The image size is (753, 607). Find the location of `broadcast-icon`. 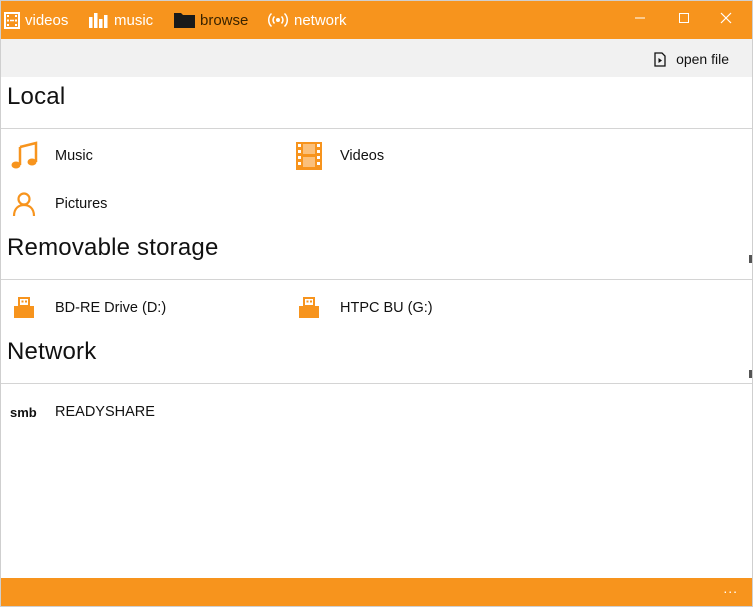

broadcast-icon is located at coordinates (278, 20).